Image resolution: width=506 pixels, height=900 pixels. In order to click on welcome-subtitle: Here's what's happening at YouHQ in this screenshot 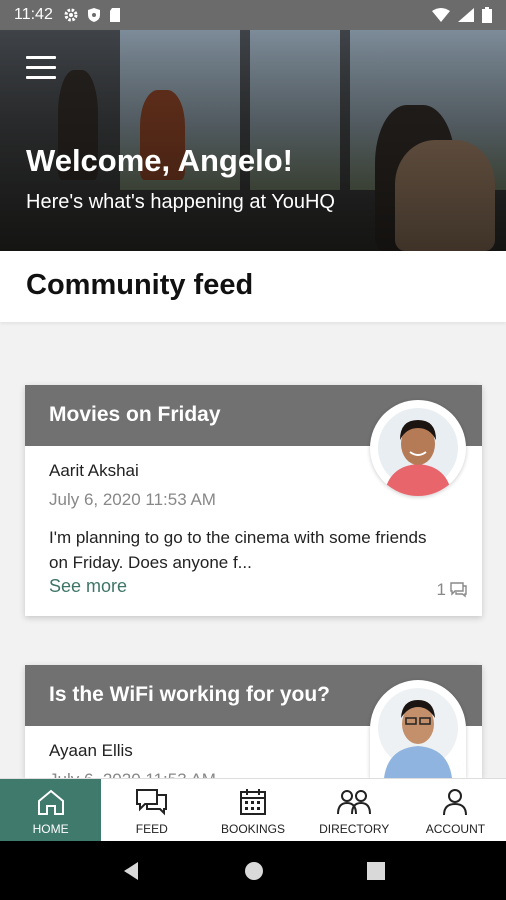, I will do `click(180, 202)`.